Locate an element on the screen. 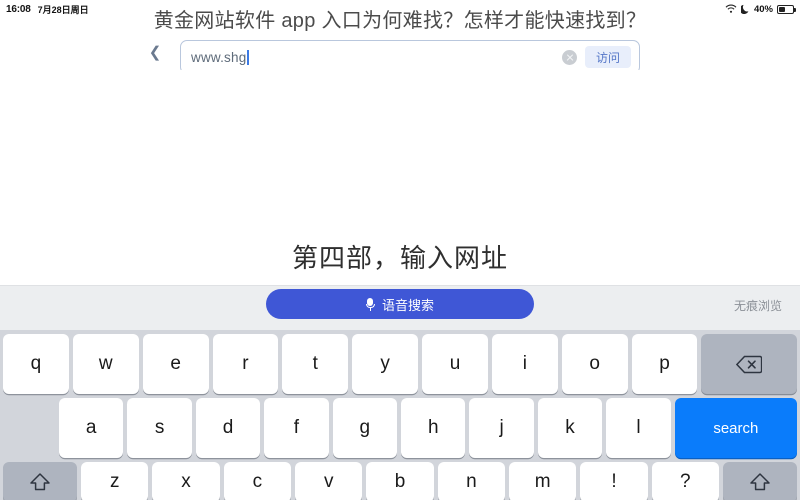 Image resolution: width=800 pixels, height=500 pixels. key-s: s is located at coordinates (159, 428).